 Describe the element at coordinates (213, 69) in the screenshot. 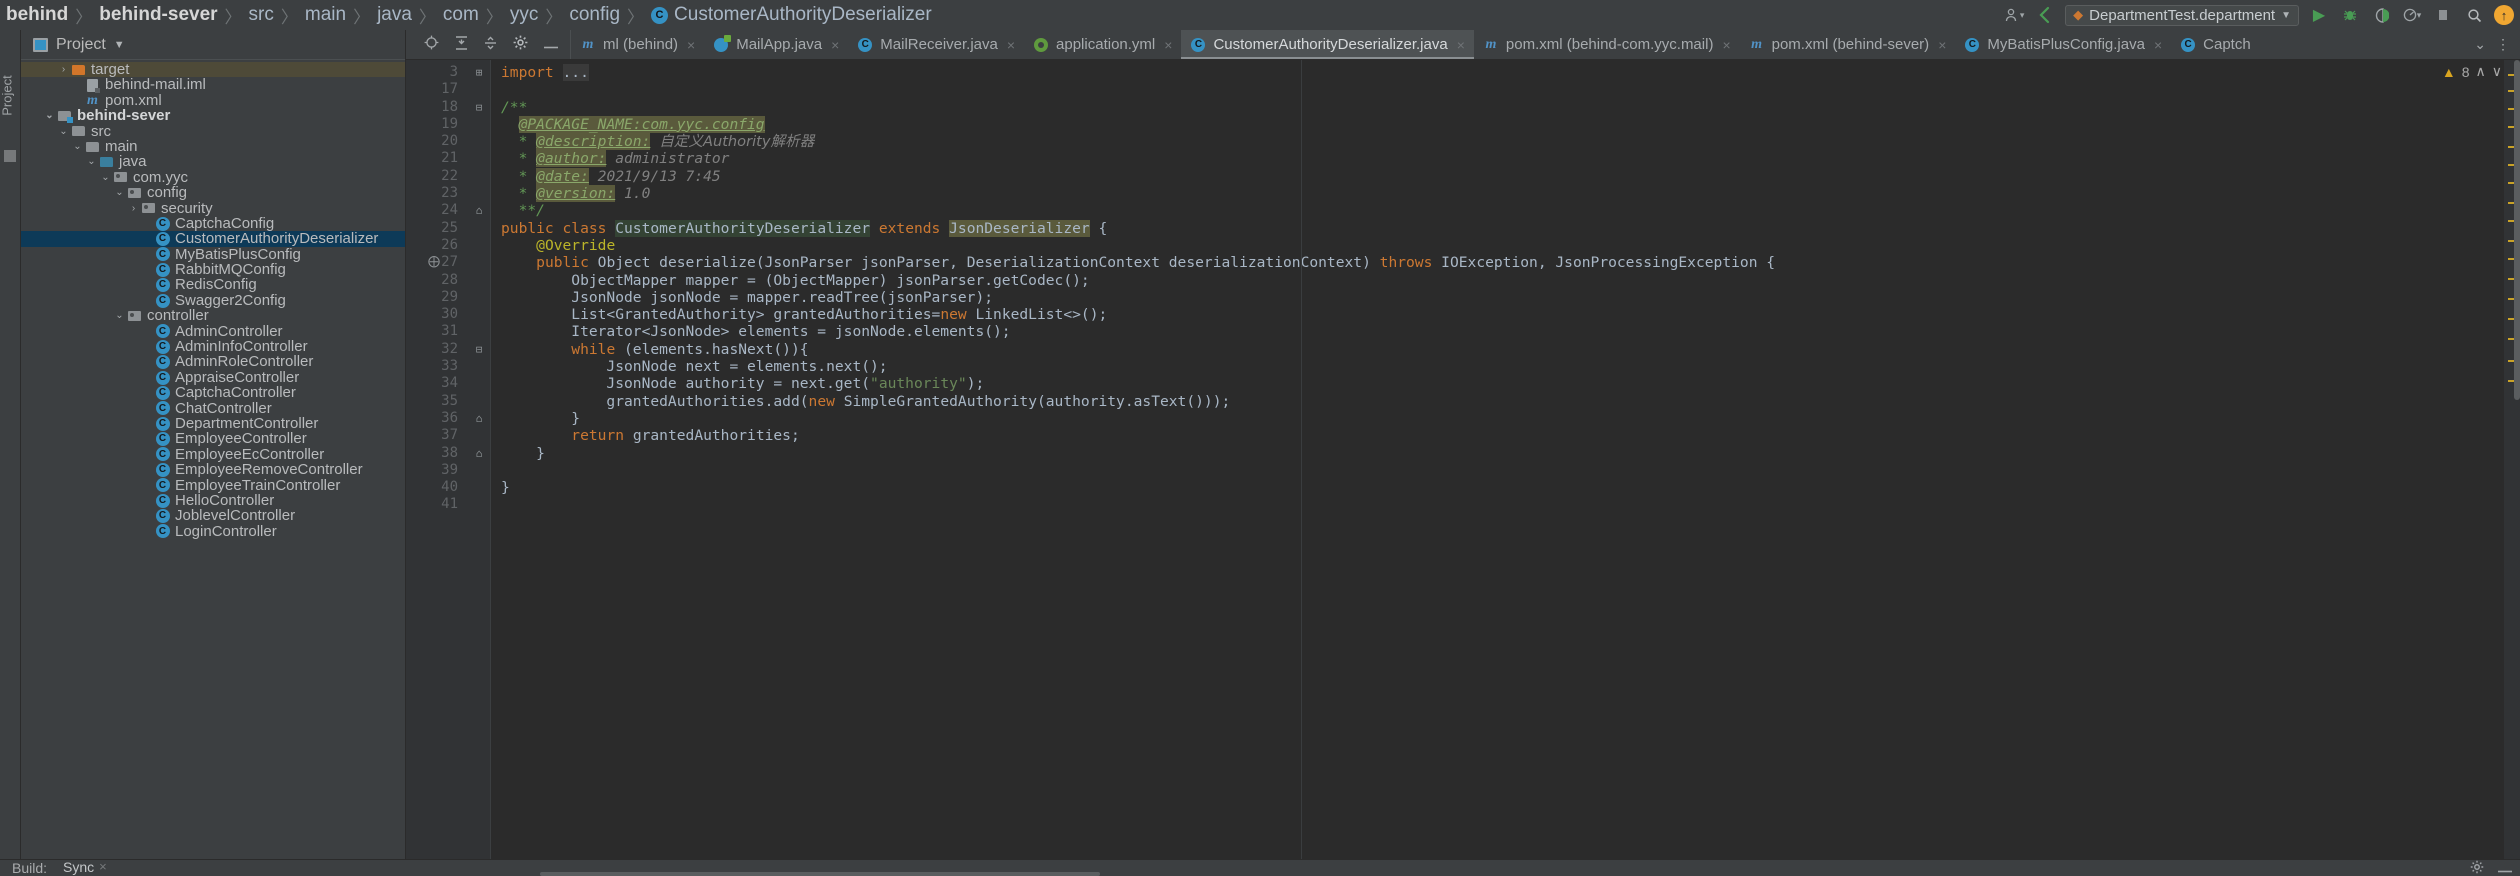

I see `tree-node-target: › target` at that location.